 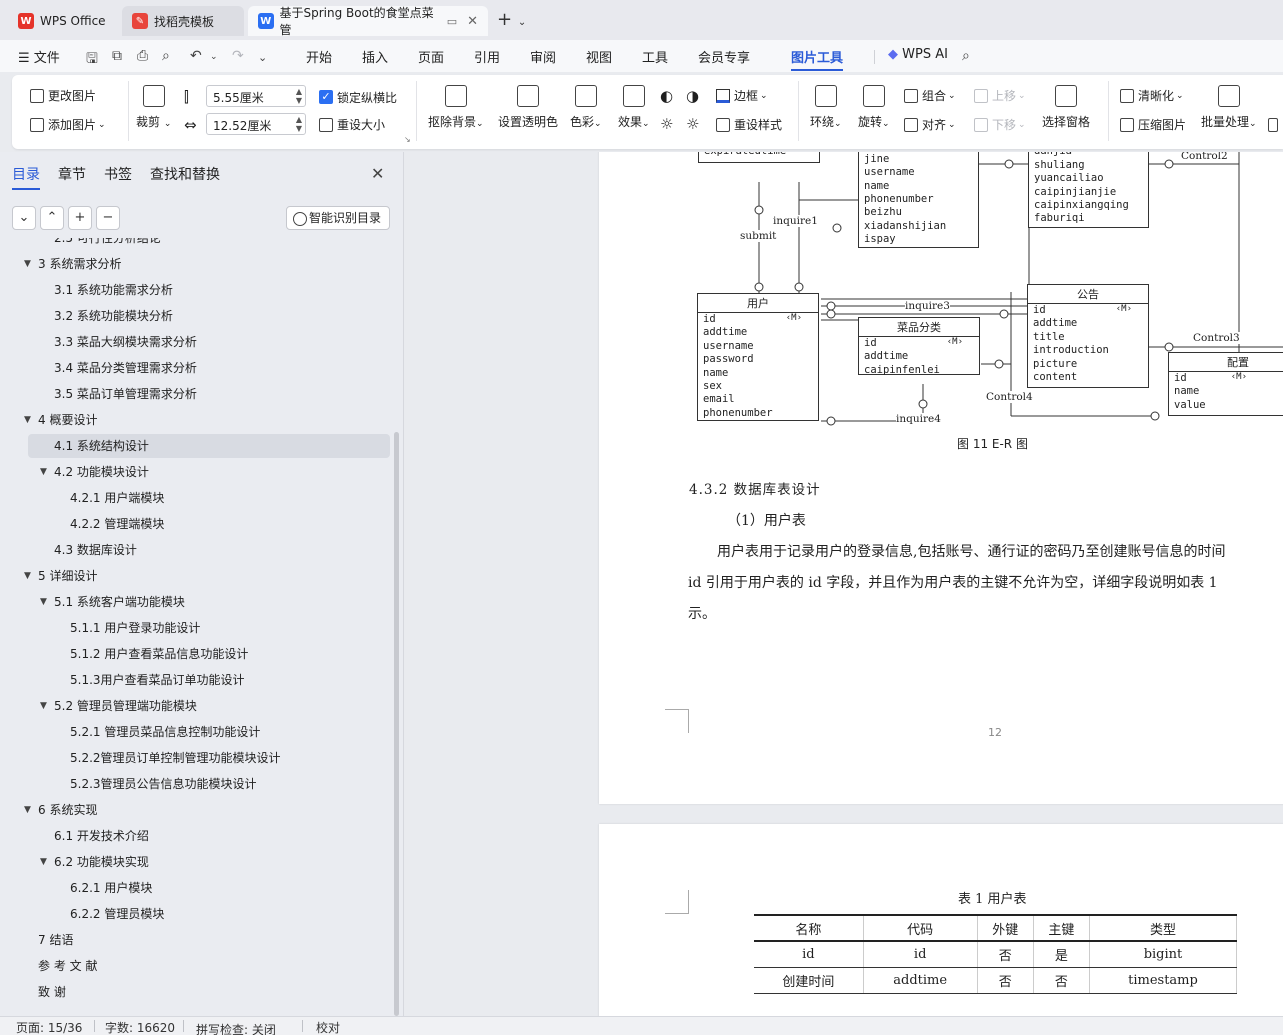 I want to click on toc-item: ▼ 5.2 管理员管理端功能模块, so click(x=195, y=706).